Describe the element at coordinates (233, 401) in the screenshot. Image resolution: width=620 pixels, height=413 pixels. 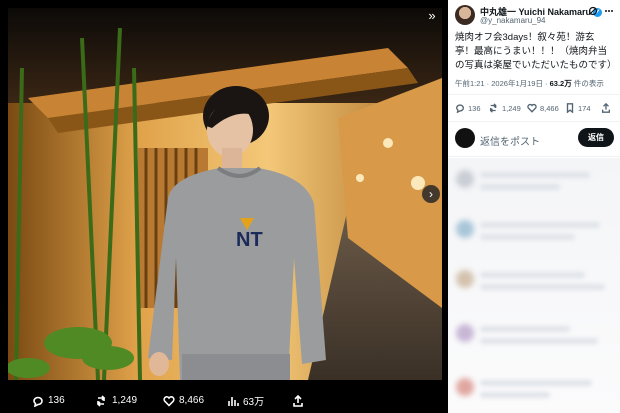
I see `views-chart-icon` at that location.